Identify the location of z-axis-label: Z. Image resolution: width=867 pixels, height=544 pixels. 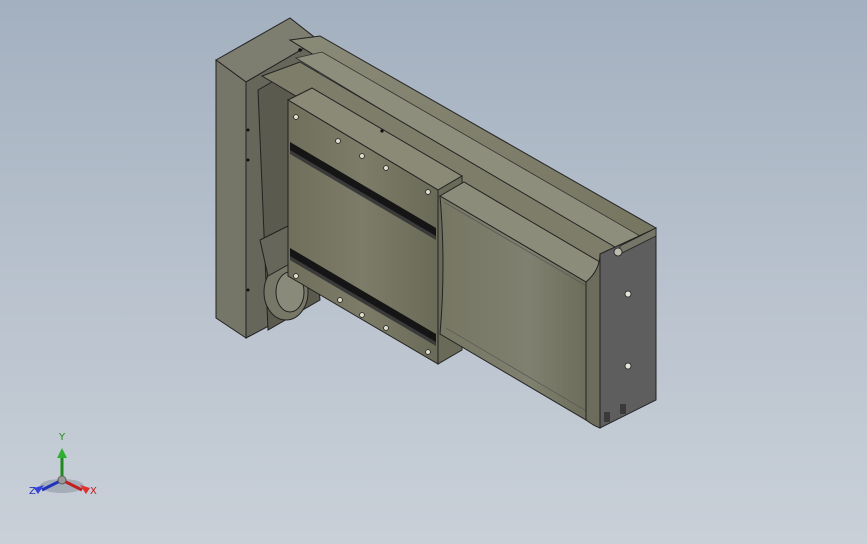
(32, 491).